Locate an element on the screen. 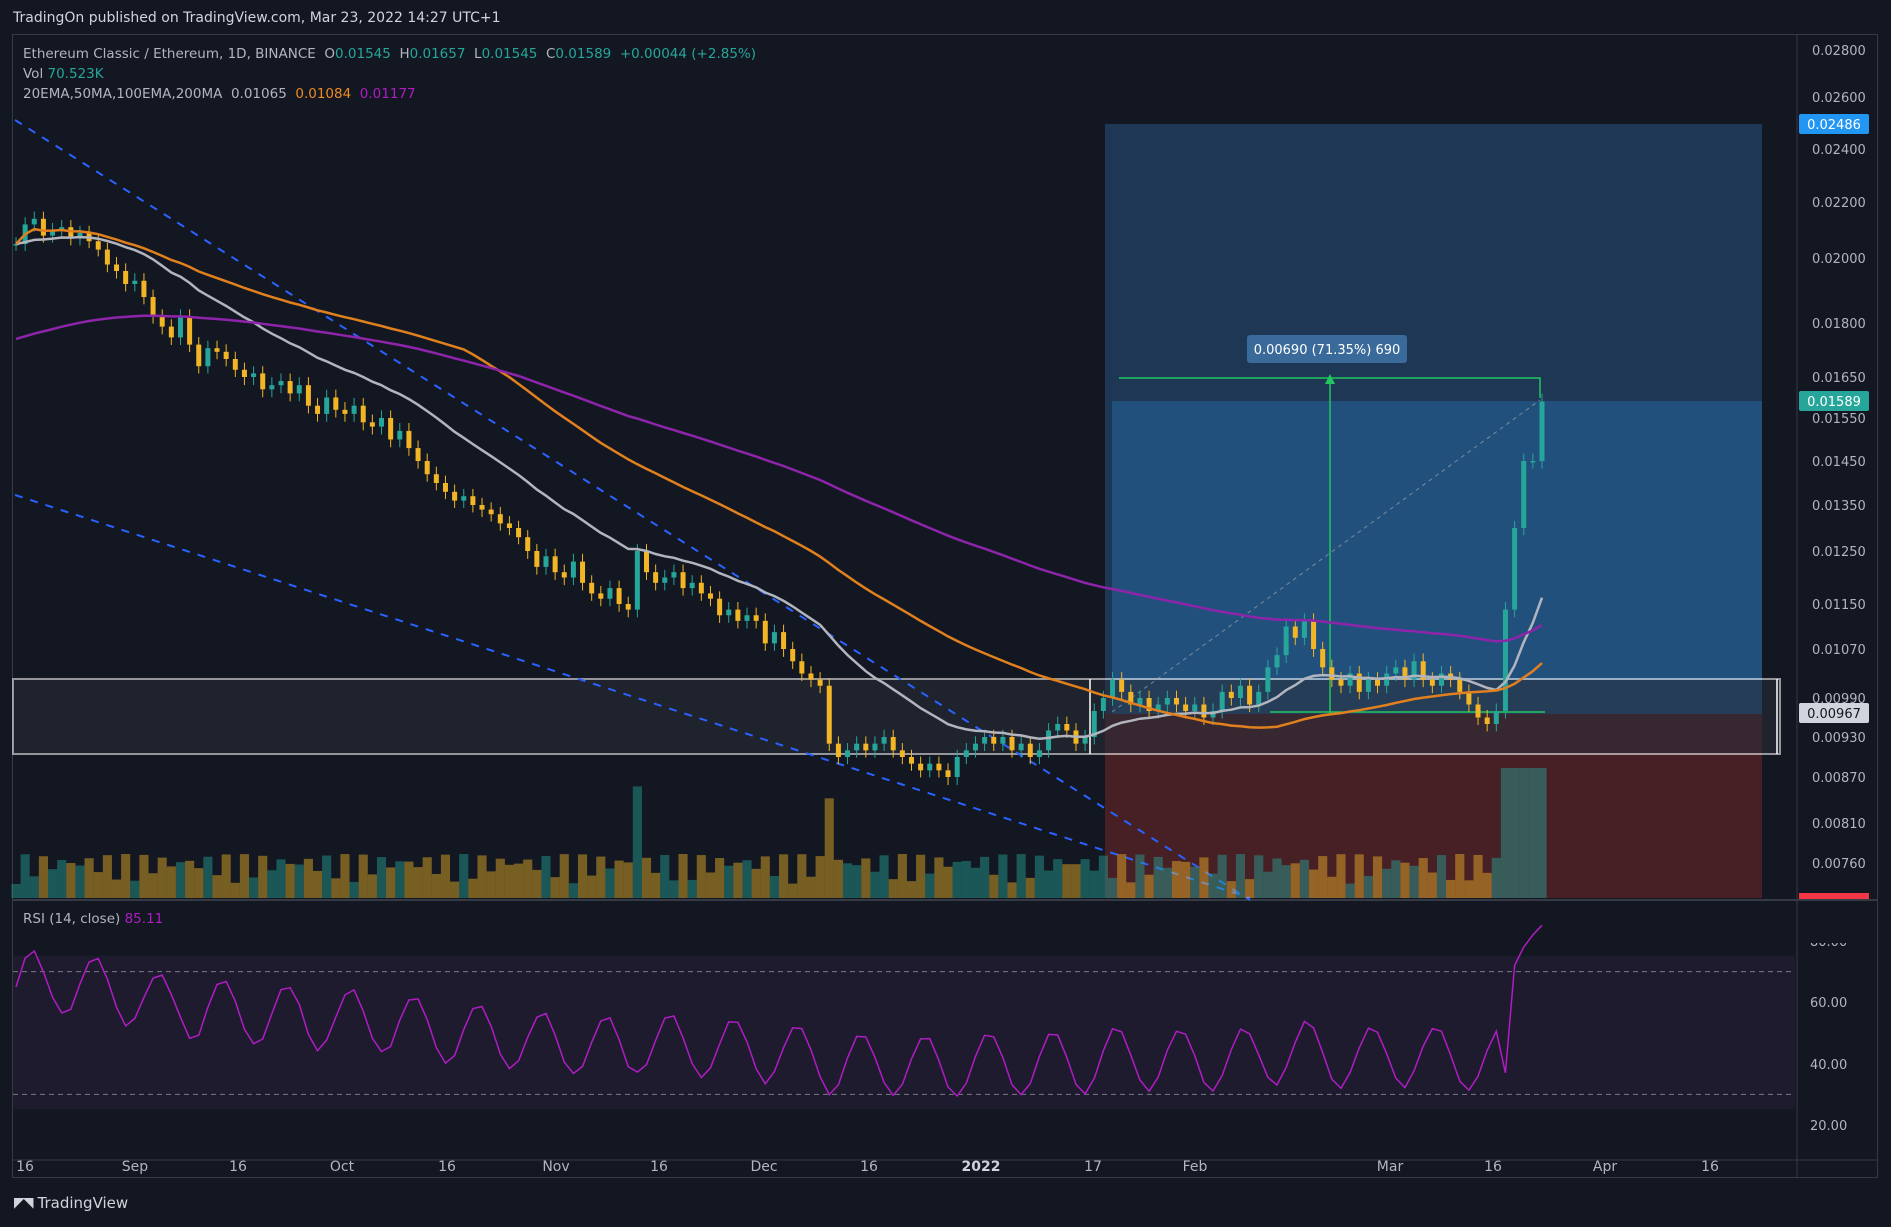 The image size is (1891, 1227). time-tick-label: Apr is located at coordinates (1605, 1167).